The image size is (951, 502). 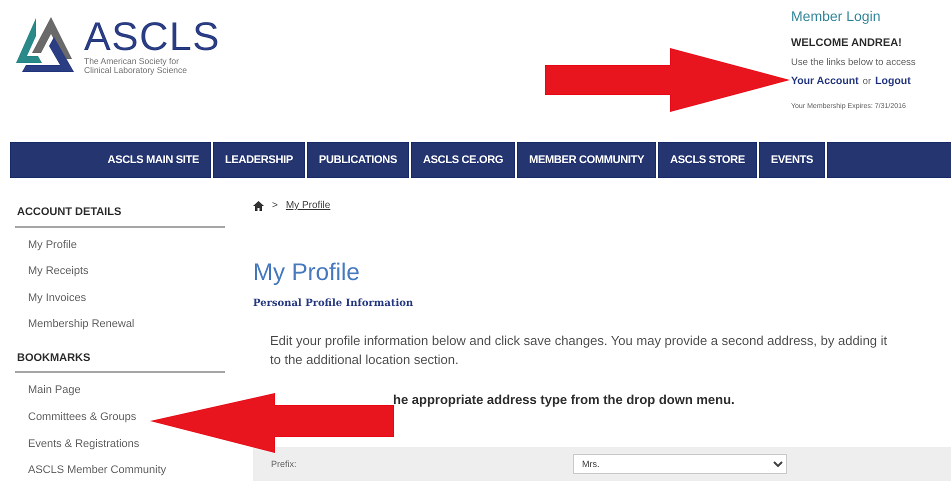 What do you see at coordinates (854, 63) in the screenshot?
I see `access-hint: Use the links below to access` at bounding box center [854, 63].